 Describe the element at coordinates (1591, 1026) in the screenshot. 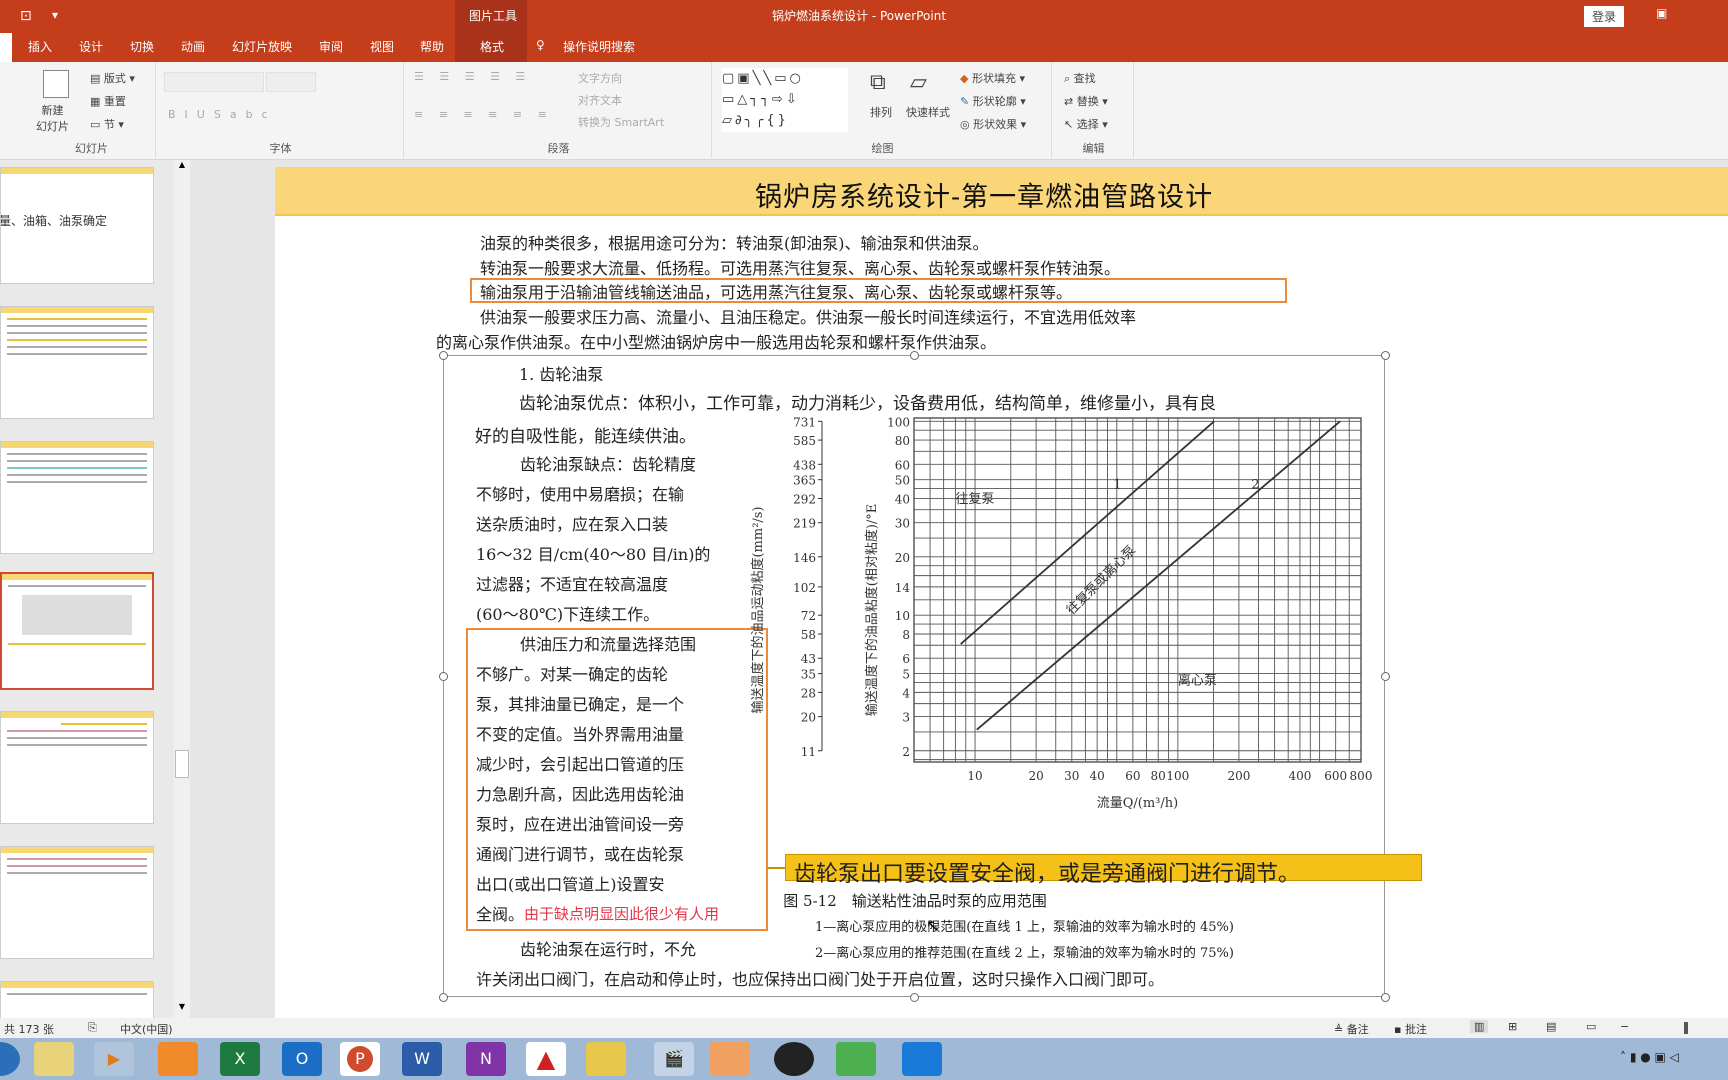

I see `slideshow-icon: ▭` at that location.